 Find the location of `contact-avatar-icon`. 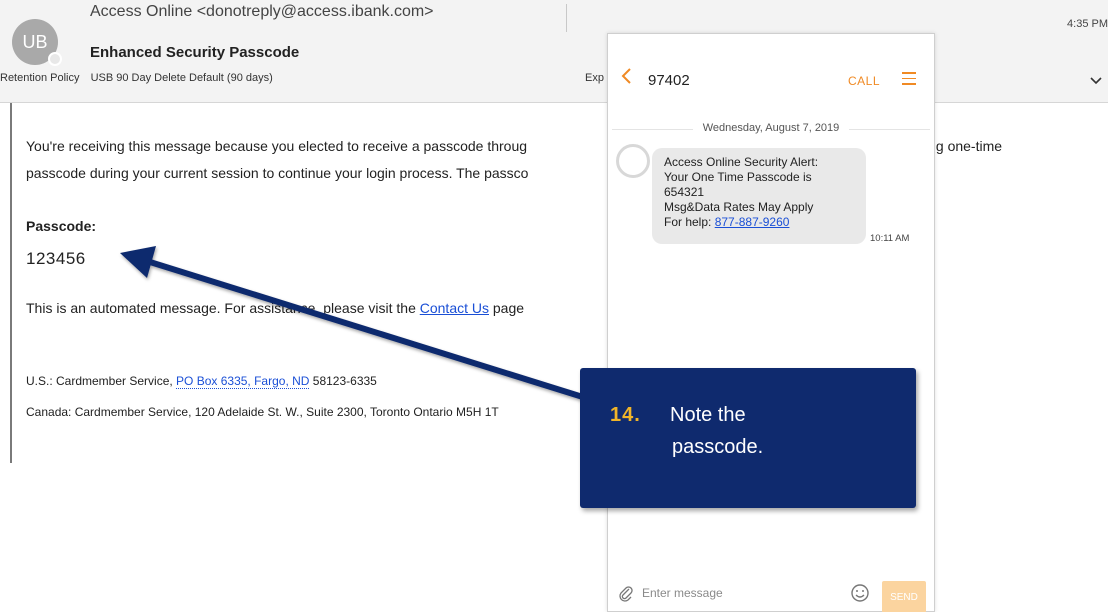

contact-avatar-icon is located at coordinates (633, 161).